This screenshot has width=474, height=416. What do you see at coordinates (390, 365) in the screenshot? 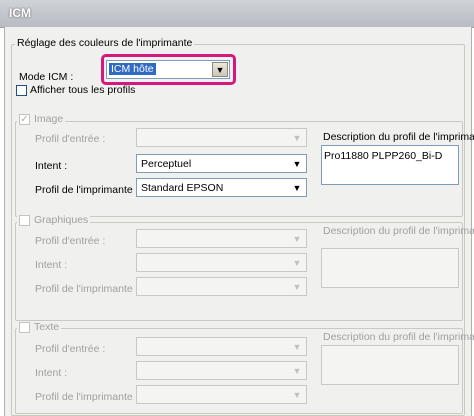
I see `text-desc-box` at bounding box center [390, 365].